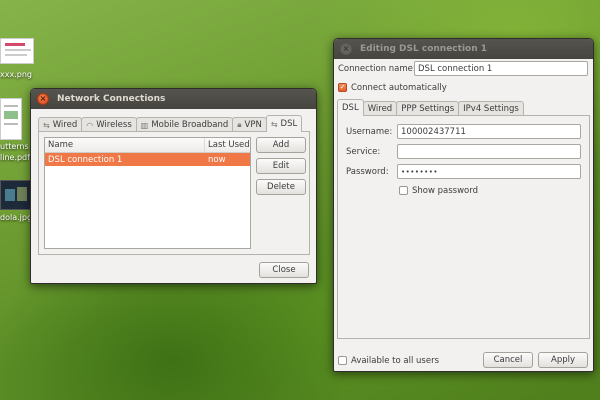 Image resolution: width=600 pixels, height=400 pixels. Describe the element at coordinates (125, 145) in the screenshot. I see `column-header-name: Name` at that location.